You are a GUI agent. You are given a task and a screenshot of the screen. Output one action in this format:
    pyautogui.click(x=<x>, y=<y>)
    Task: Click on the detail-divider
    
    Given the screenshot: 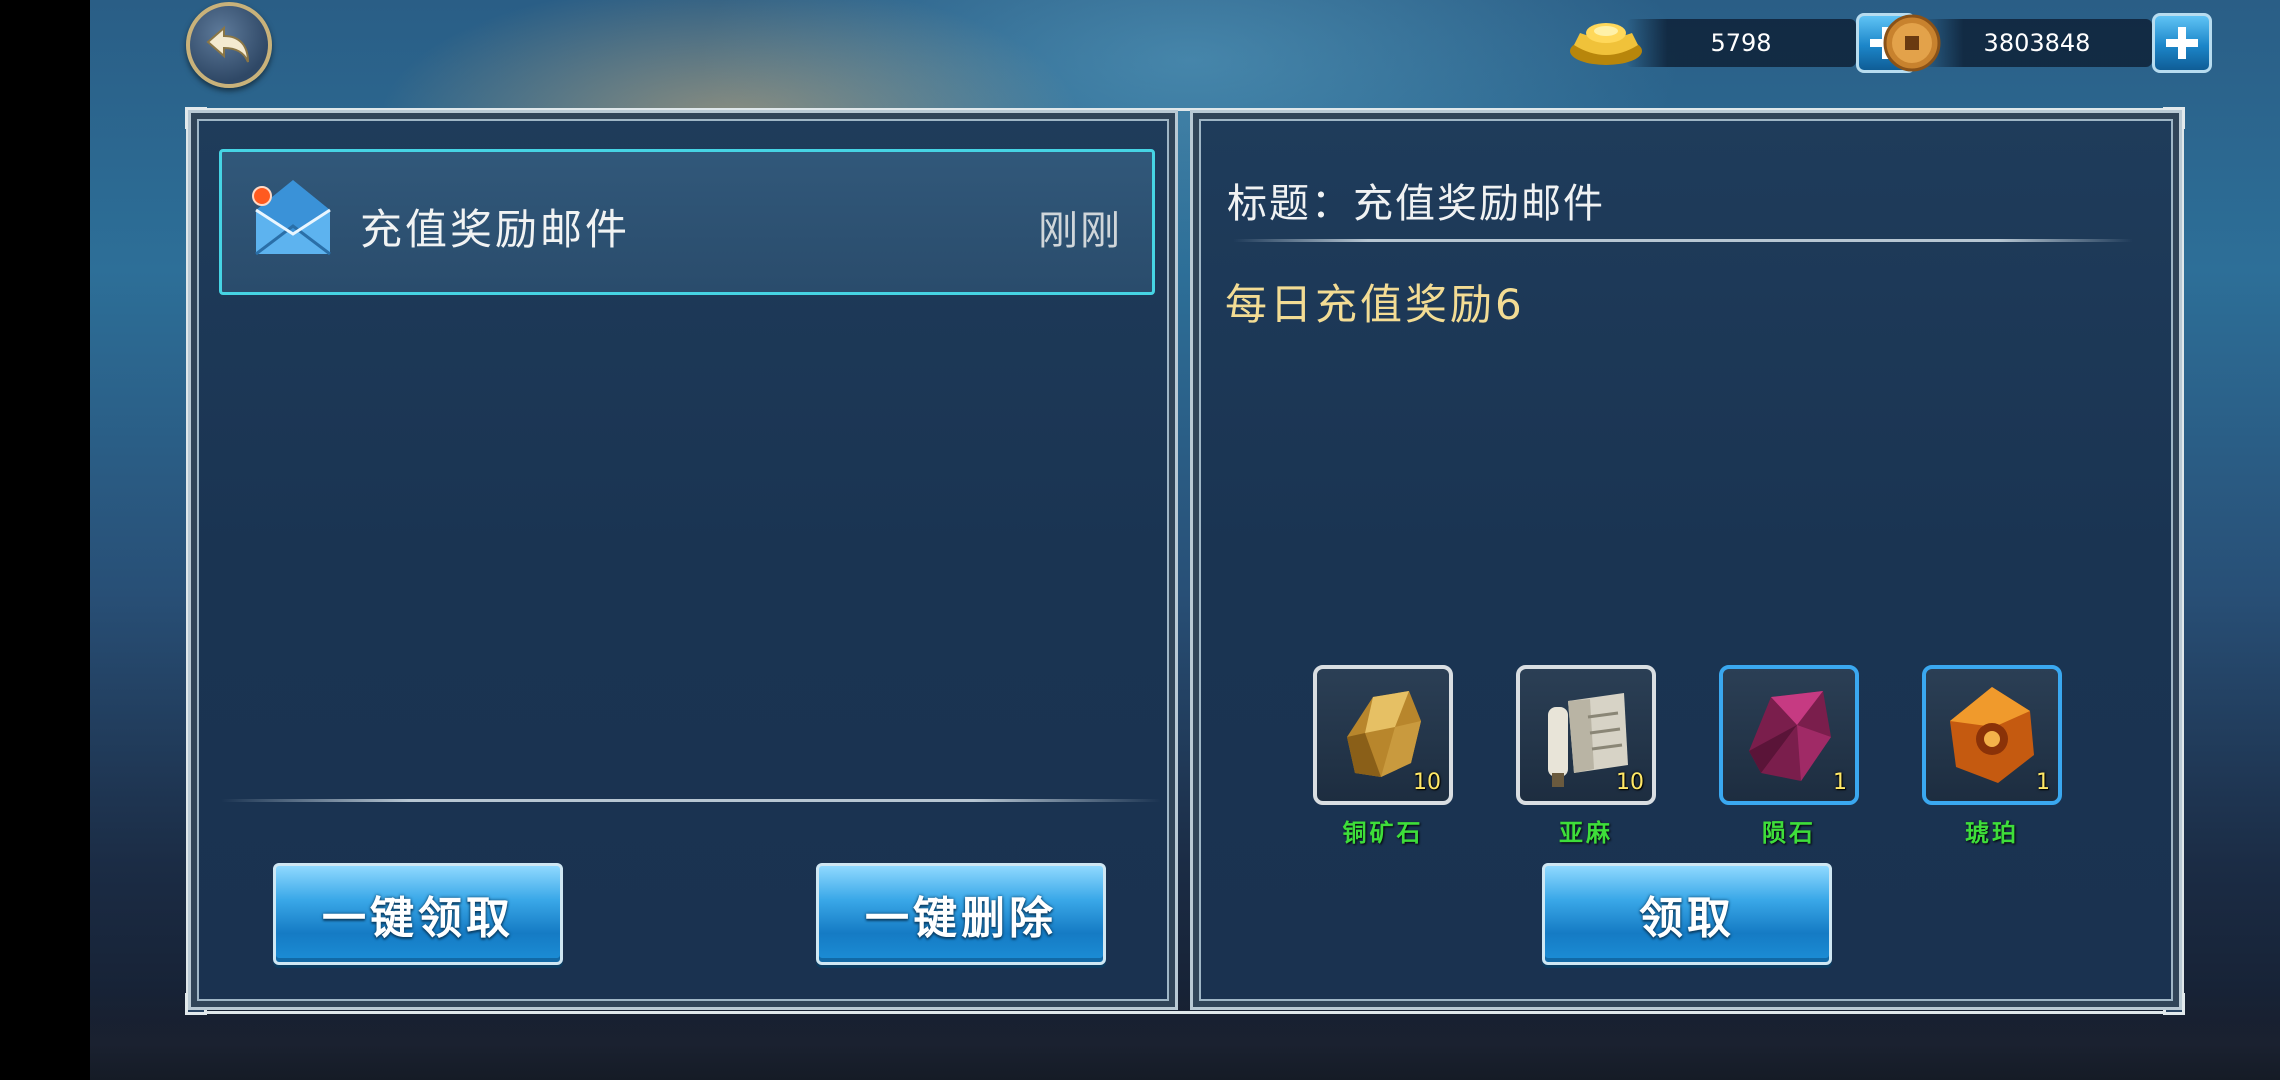 What is the action you would take?
    pyautogui.click(x=1683, y=240)
    